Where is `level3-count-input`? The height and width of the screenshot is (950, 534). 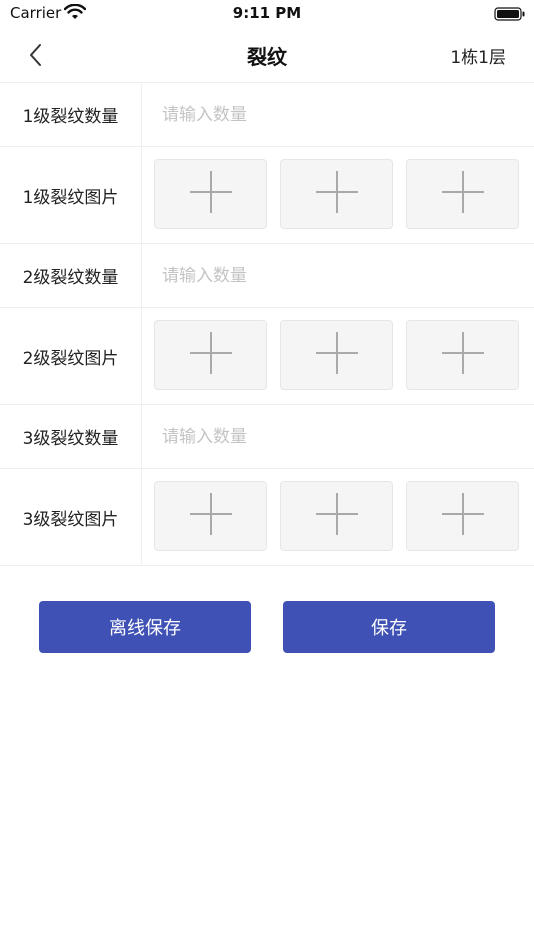
level3-count-input is located at coordinates (332, 437).